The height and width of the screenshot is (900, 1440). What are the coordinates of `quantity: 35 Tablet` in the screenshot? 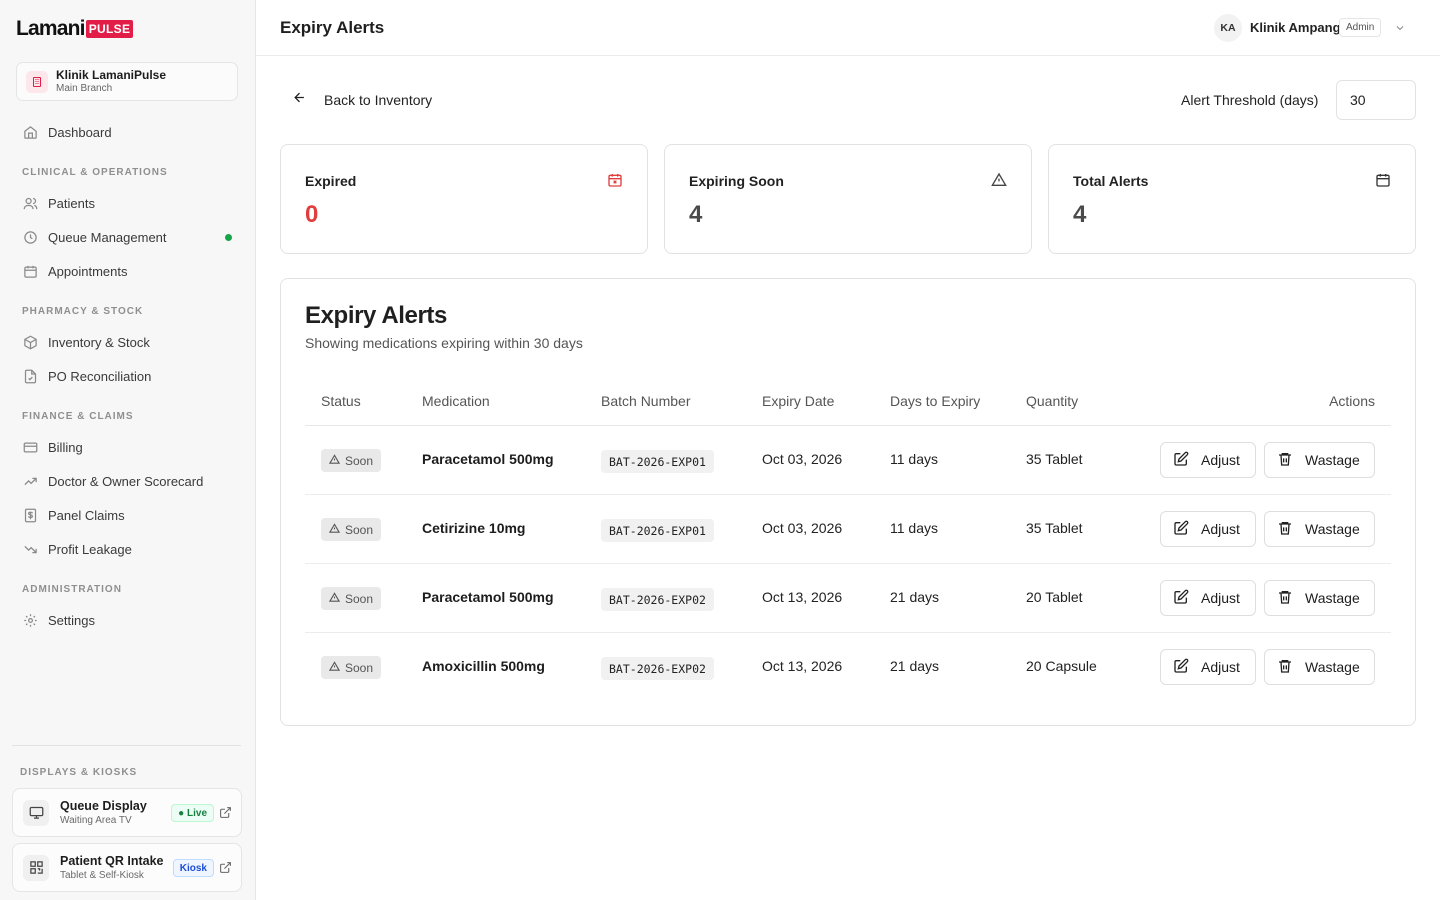 It's located at (1054, 528).